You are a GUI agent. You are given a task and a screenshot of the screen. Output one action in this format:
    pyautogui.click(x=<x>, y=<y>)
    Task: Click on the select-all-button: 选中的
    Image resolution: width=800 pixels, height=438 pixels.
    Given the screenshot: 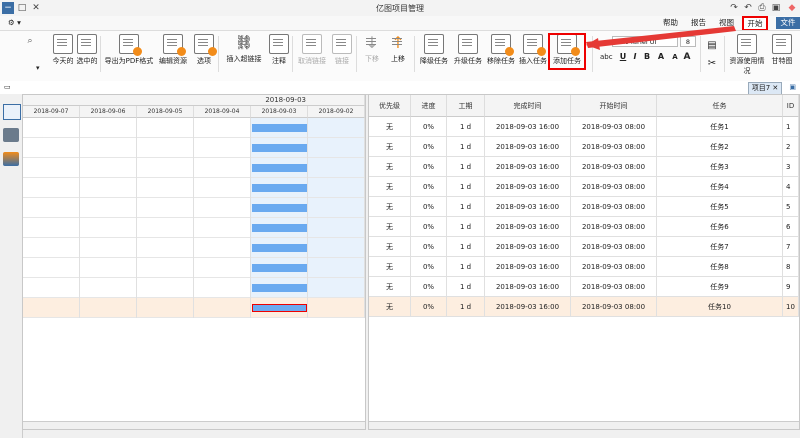 What is the action you would take?
    pyautogui.click(x=87, y=54)
    